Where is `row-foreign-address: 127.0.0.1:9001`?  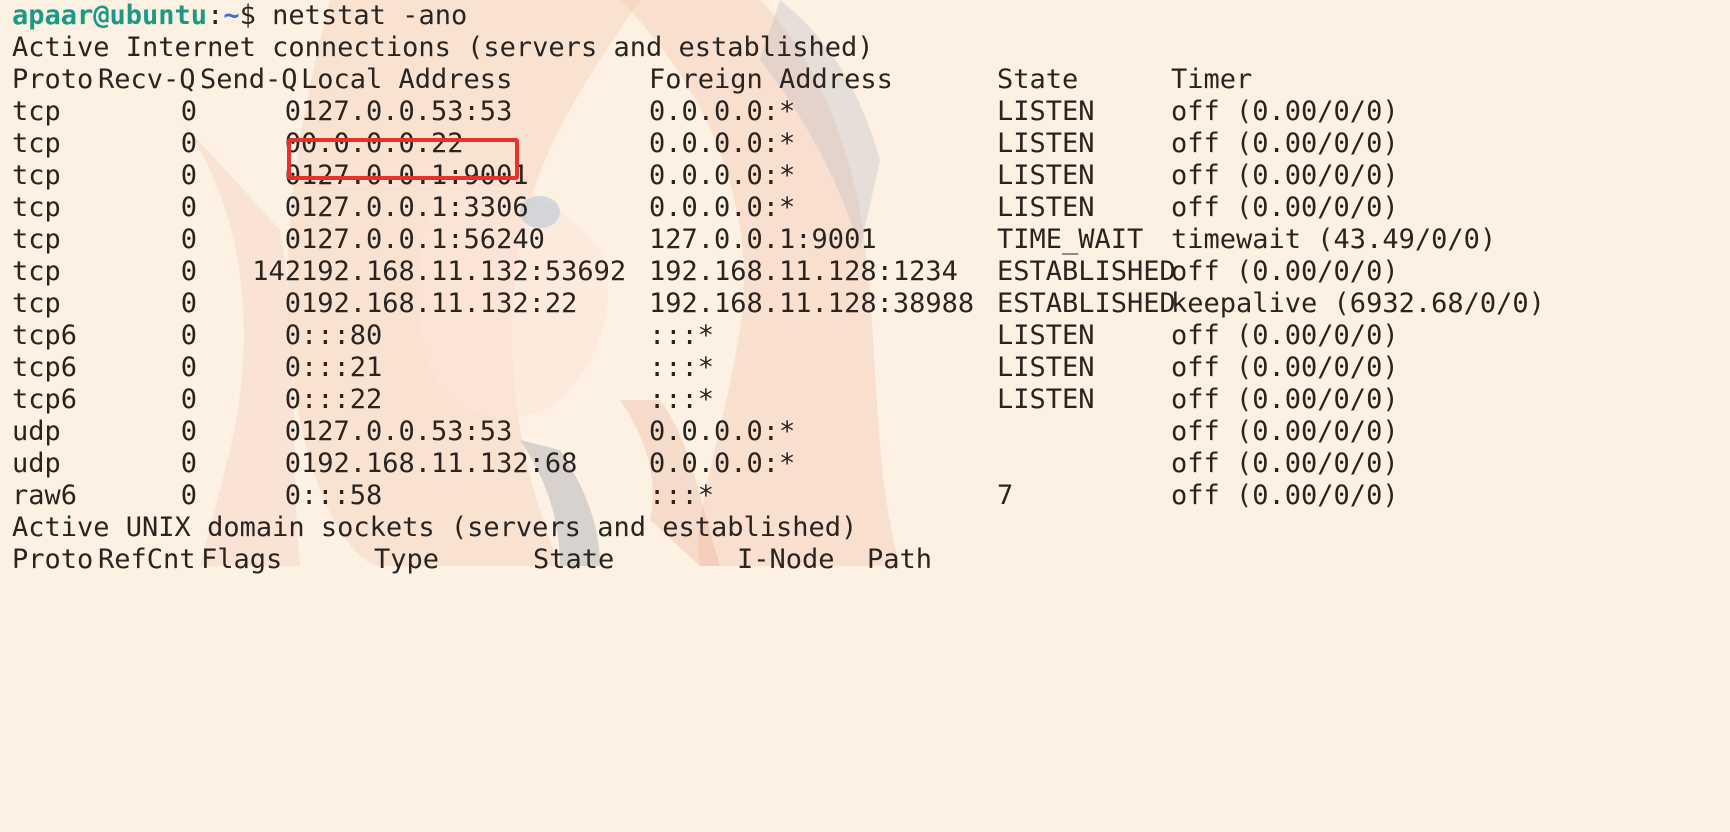 row-foreign-address: 127.0.0.1:9001 is located at coordinates (763, 239).